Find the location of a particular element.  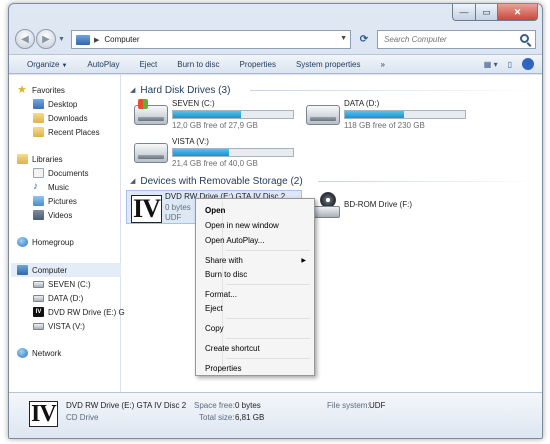

help-icon: ? is located at coordinates (528, 64).